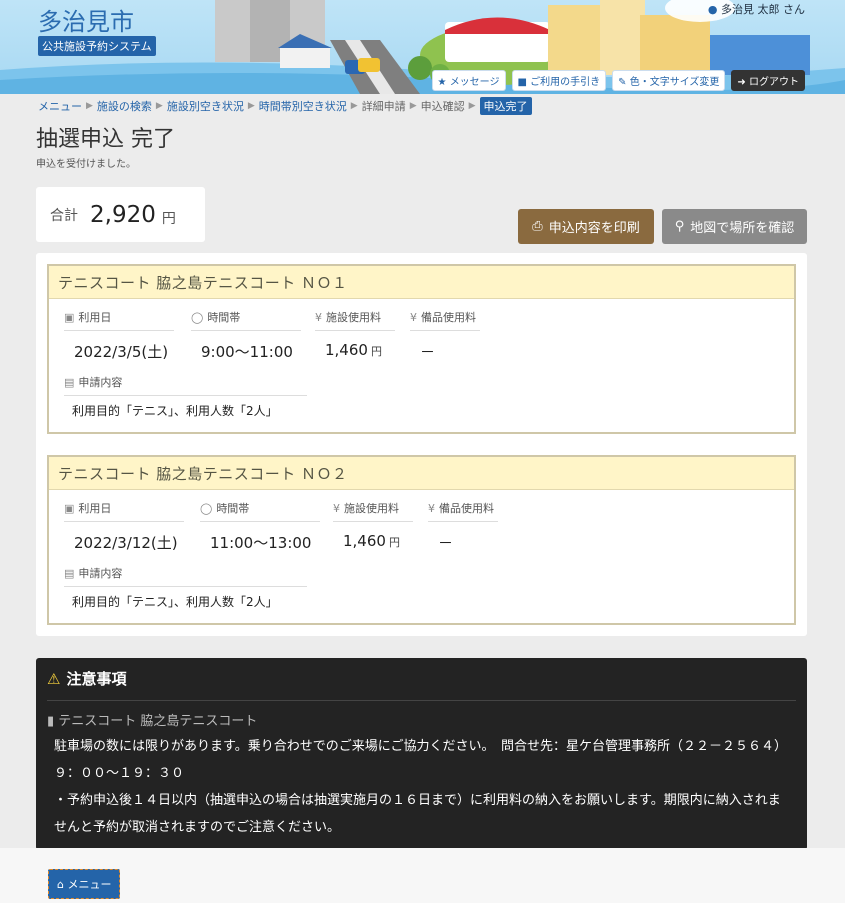  What do you see at coordinates (421, 473) in the screenshot?
I see `reservation-title: テニスコート 脇之島テニスコート ＮＯ２` at bounding box center [421, 473].